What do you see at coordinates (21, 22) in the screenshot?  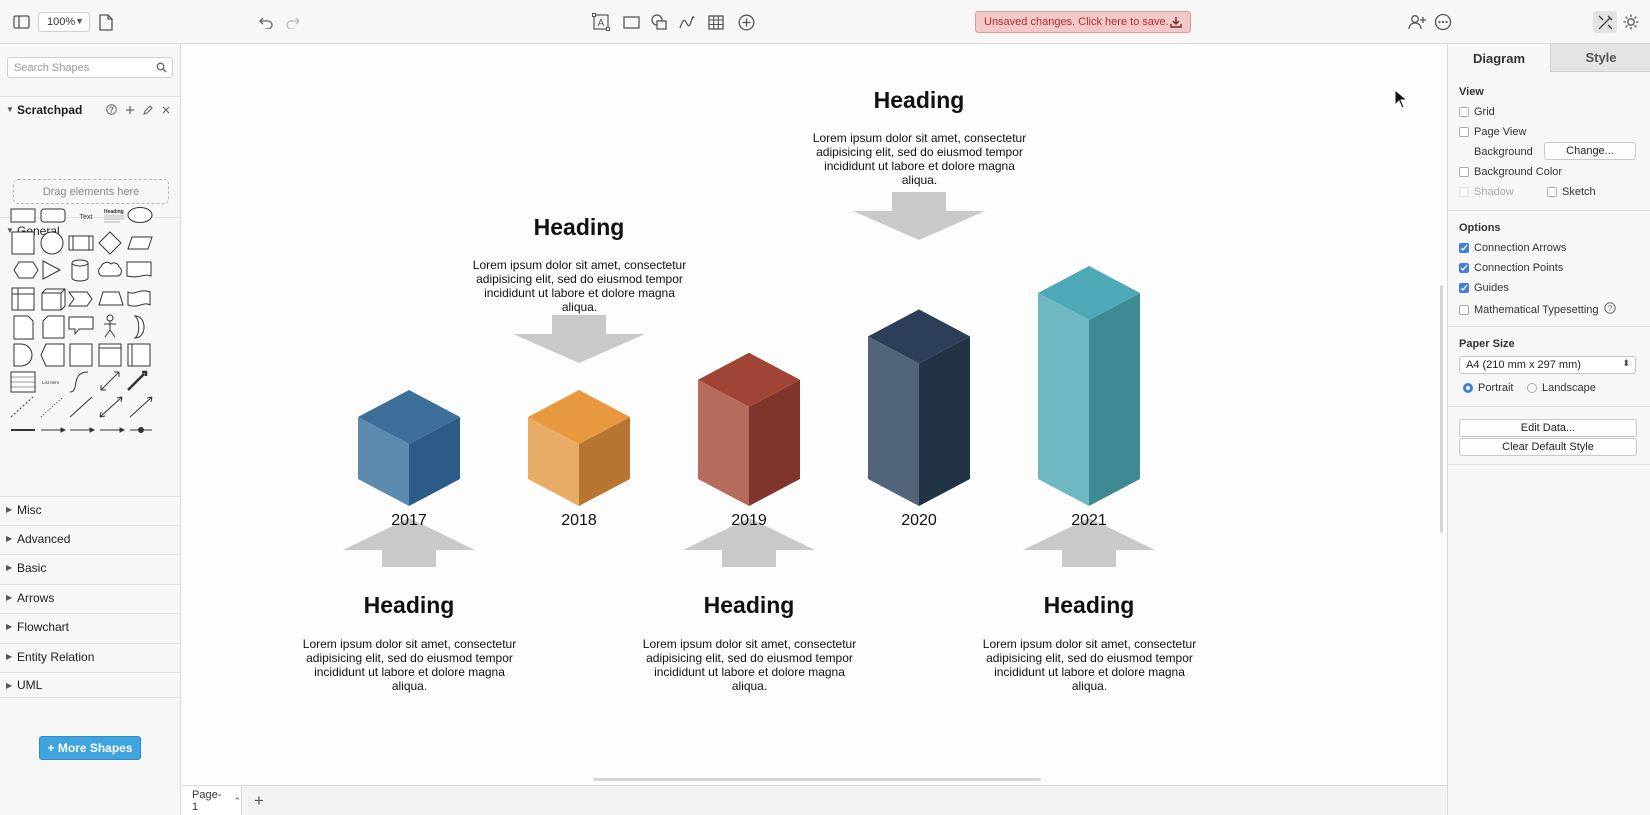 I see `sidebar-toggle-icon` at bounding box center [21, 22].